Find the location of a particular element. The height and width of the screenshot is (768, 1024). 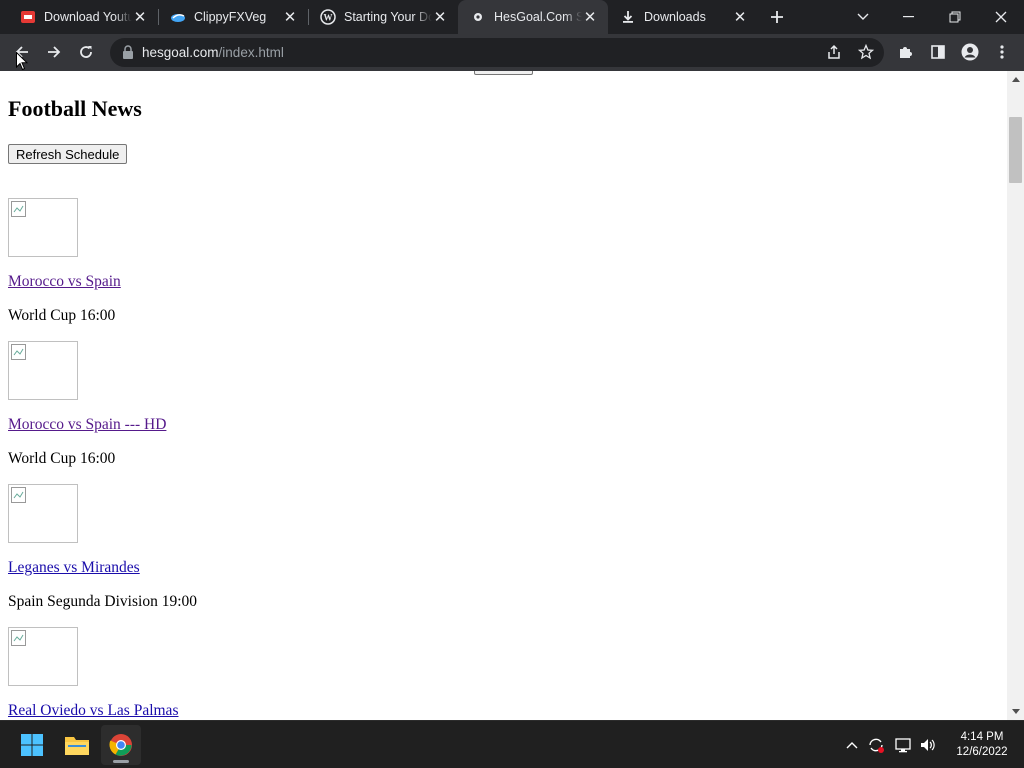

match-link: Leganes vs Mirandes is located at coordinates (74, 568).